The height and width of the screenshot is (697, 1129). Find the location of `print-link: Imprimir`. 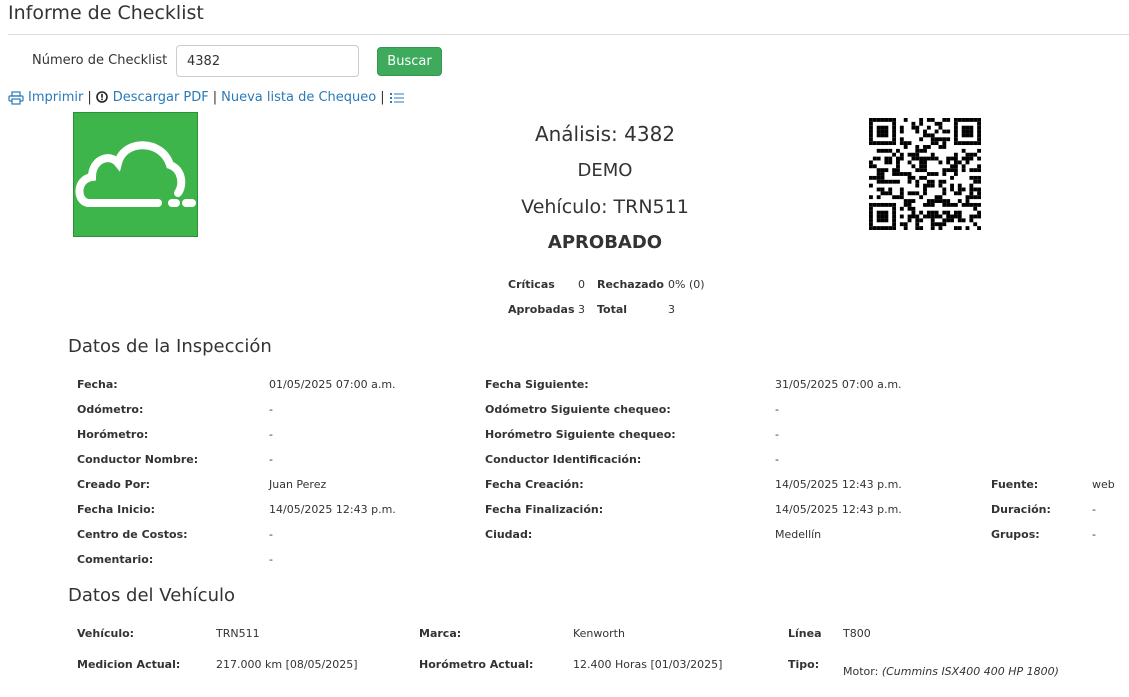

print-link: Imprimir is located at coordinates (55, 97).